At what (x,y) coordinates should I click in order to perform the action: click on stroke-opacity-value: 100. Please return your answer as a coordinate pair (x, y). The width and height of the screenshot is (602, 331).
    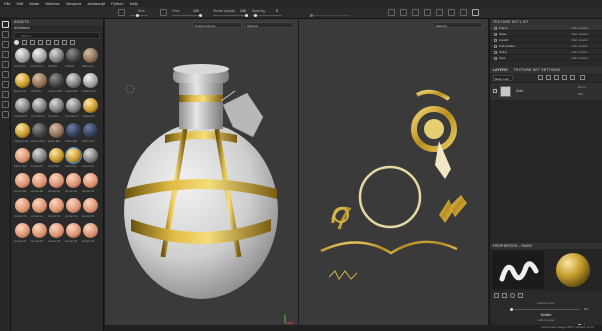
    Looking at the image, I should click on (243, 11).